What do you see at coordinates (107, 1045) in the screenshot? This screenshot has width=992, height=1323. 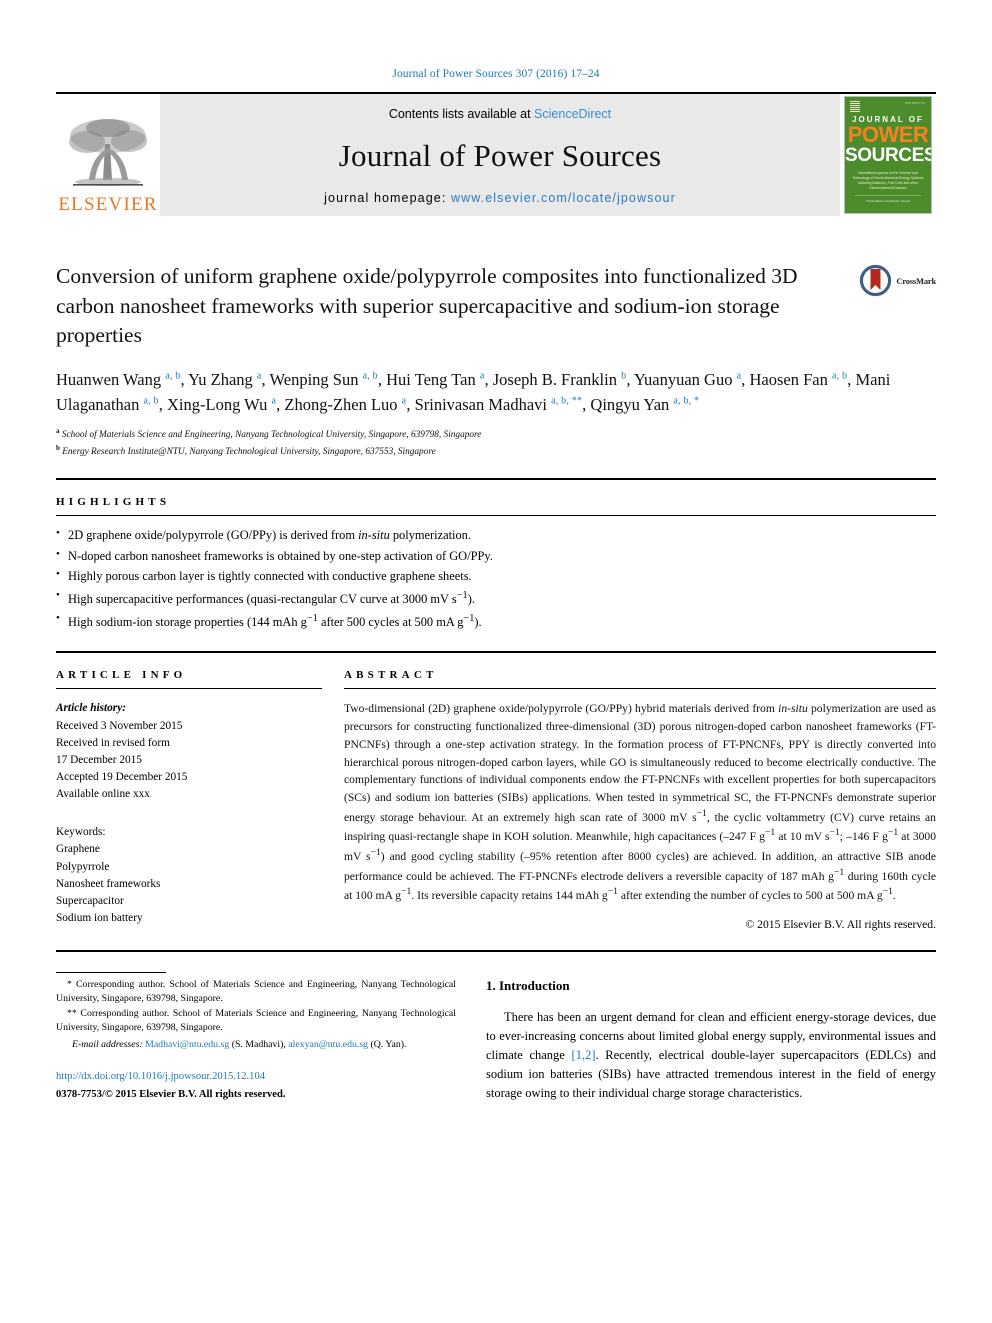 I see `email-label: E-mail addresses:` at bounding box center [107, 1045].